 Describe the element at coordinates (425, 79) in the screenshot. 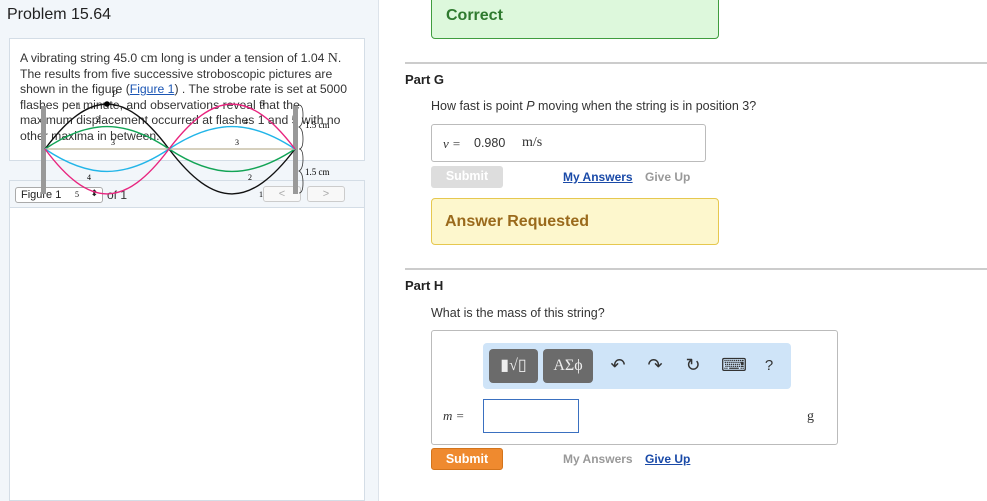

I see `part-g-label: Part G` at that location.